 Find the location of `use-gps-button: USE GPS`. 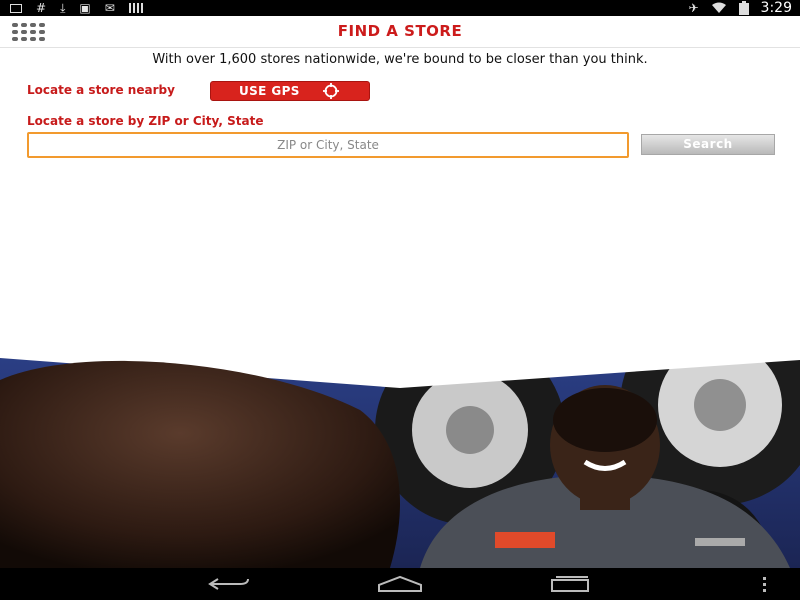

use-gps-button: USE GPS is located at coordinates (290, 91).